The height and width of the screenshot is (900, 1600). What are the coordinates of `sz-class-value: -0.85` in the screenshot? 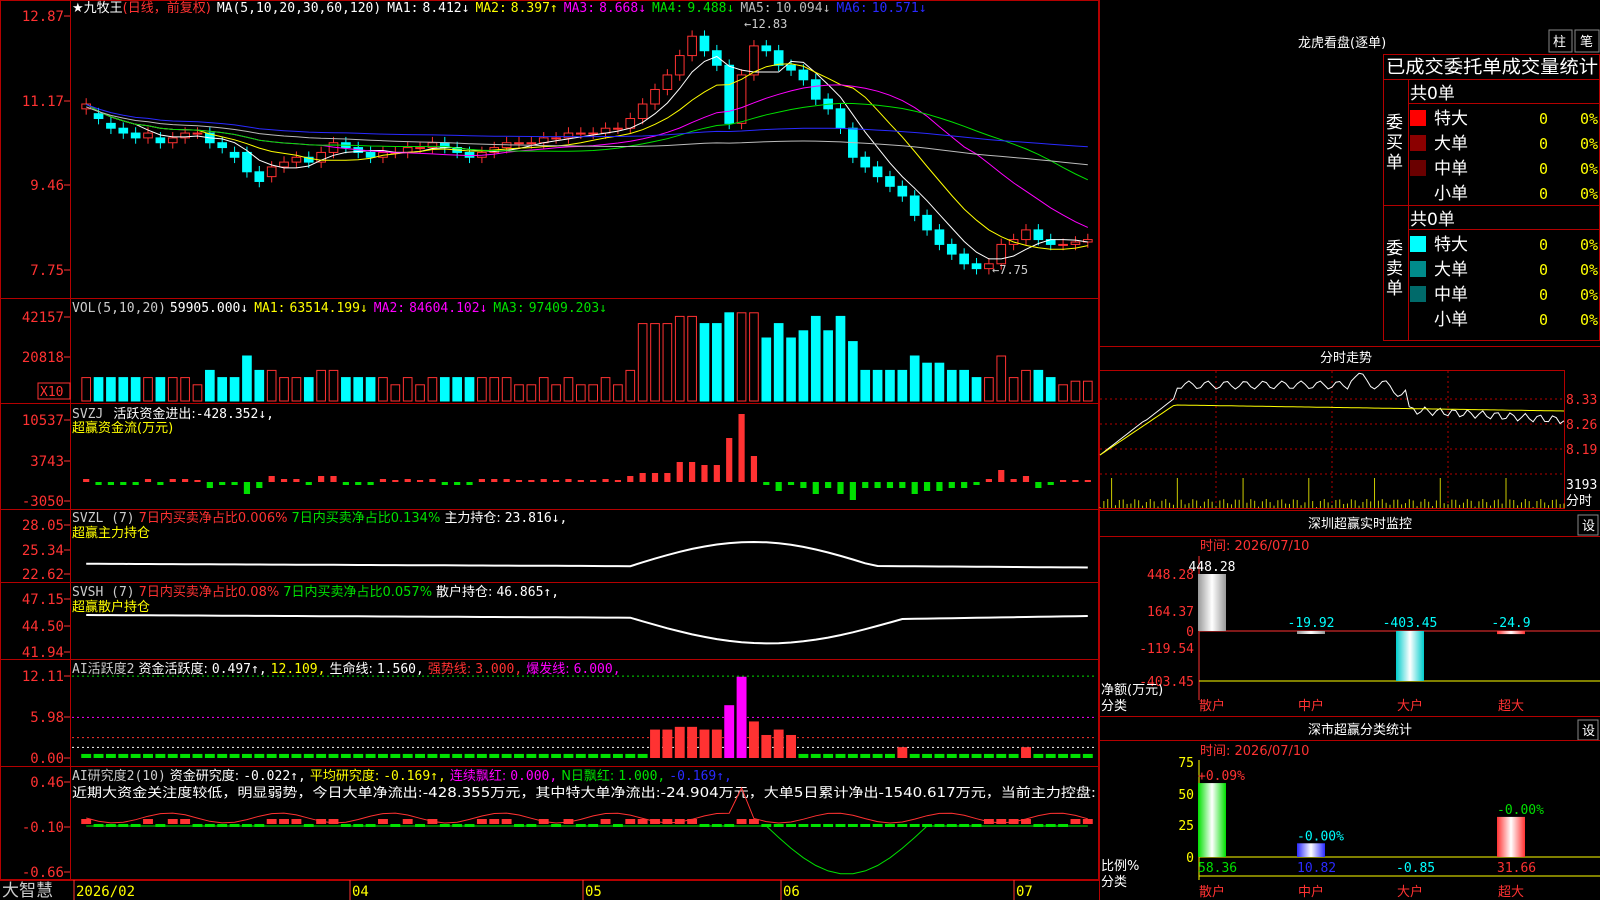 It's located at (1415, 868).